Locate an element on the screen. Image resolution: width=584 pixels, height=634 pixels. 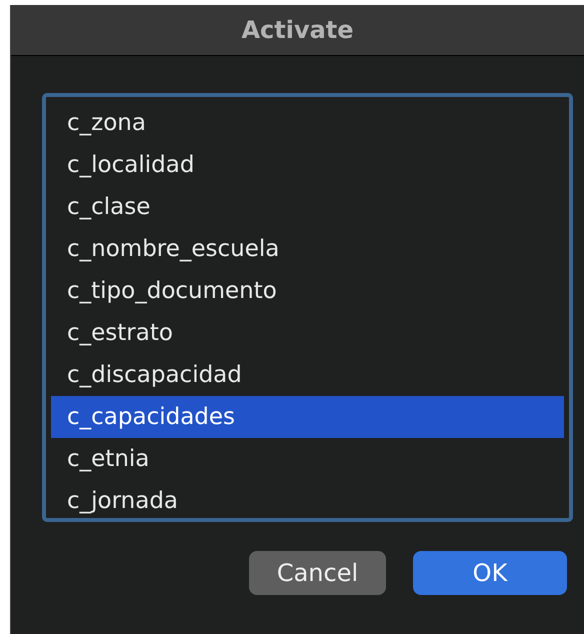
ok-button: OK is located at coordinates (490, 573).